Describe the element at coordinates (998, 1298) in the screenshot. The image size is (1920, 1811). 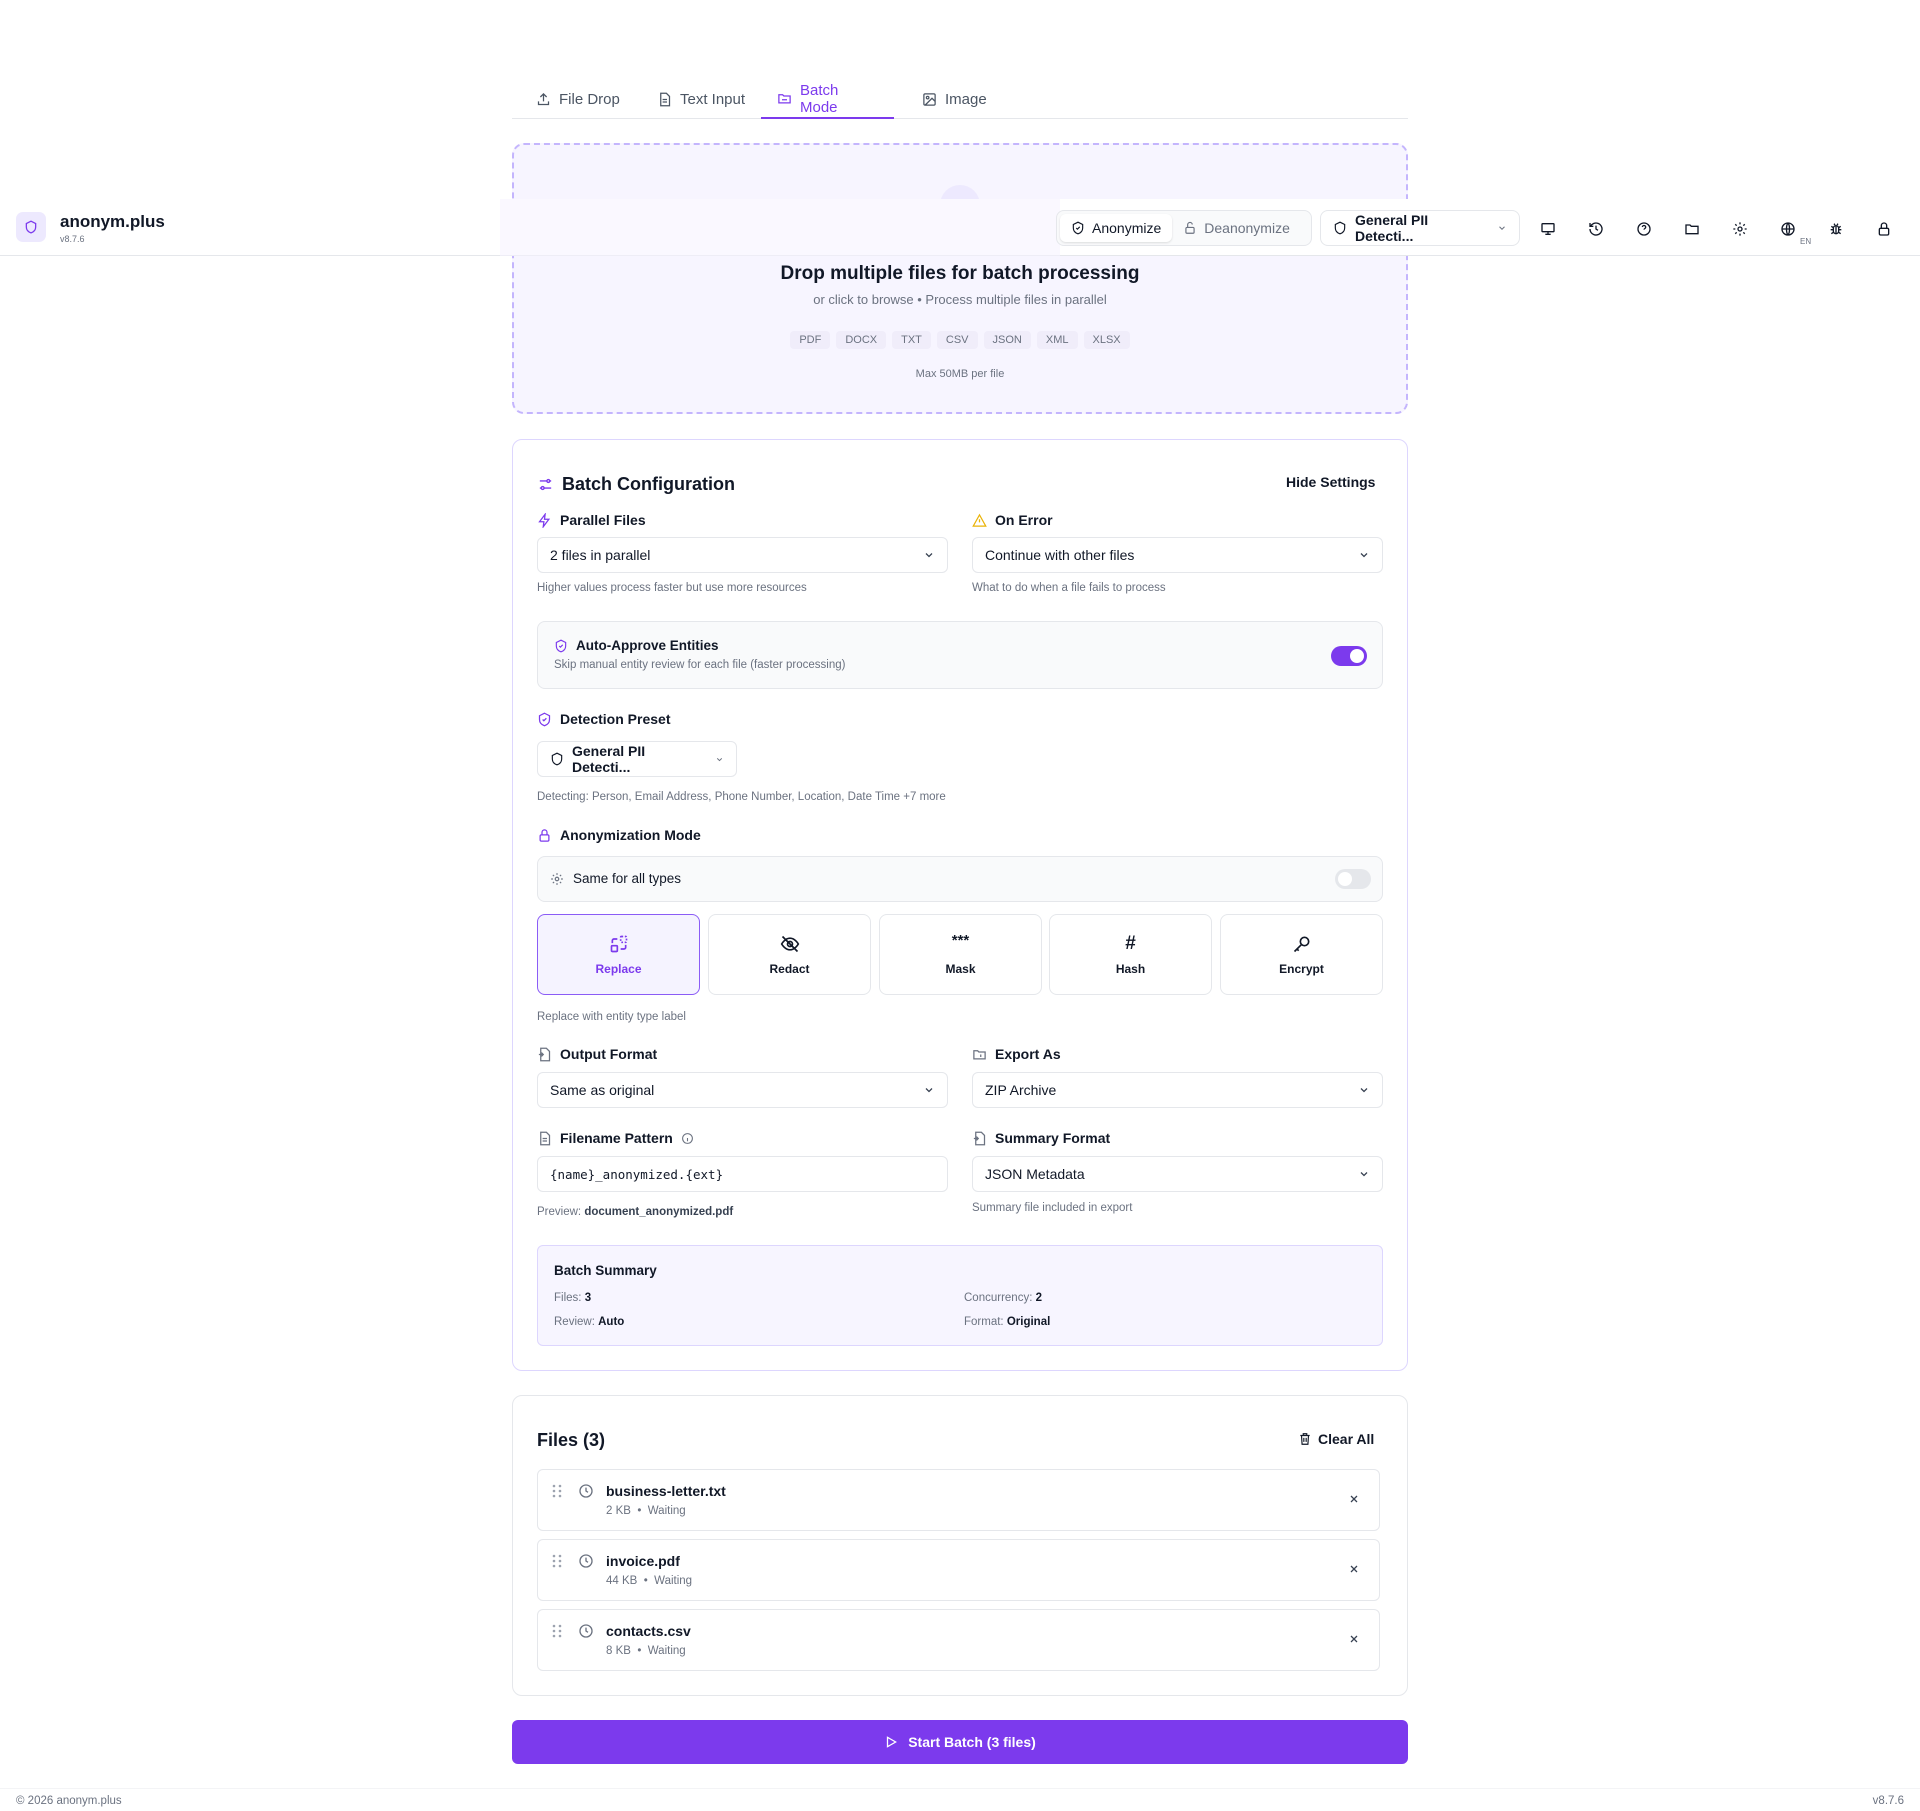
I see `summary-key: Concurrency:` at that location.